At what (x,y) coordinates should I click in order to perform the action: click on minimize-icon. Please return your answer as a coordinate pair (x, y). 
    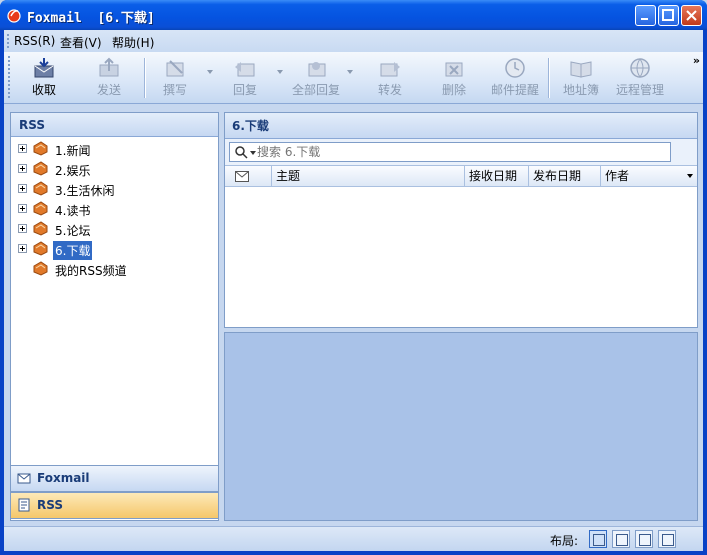
    Looking at the image, I should click on (644, 19).